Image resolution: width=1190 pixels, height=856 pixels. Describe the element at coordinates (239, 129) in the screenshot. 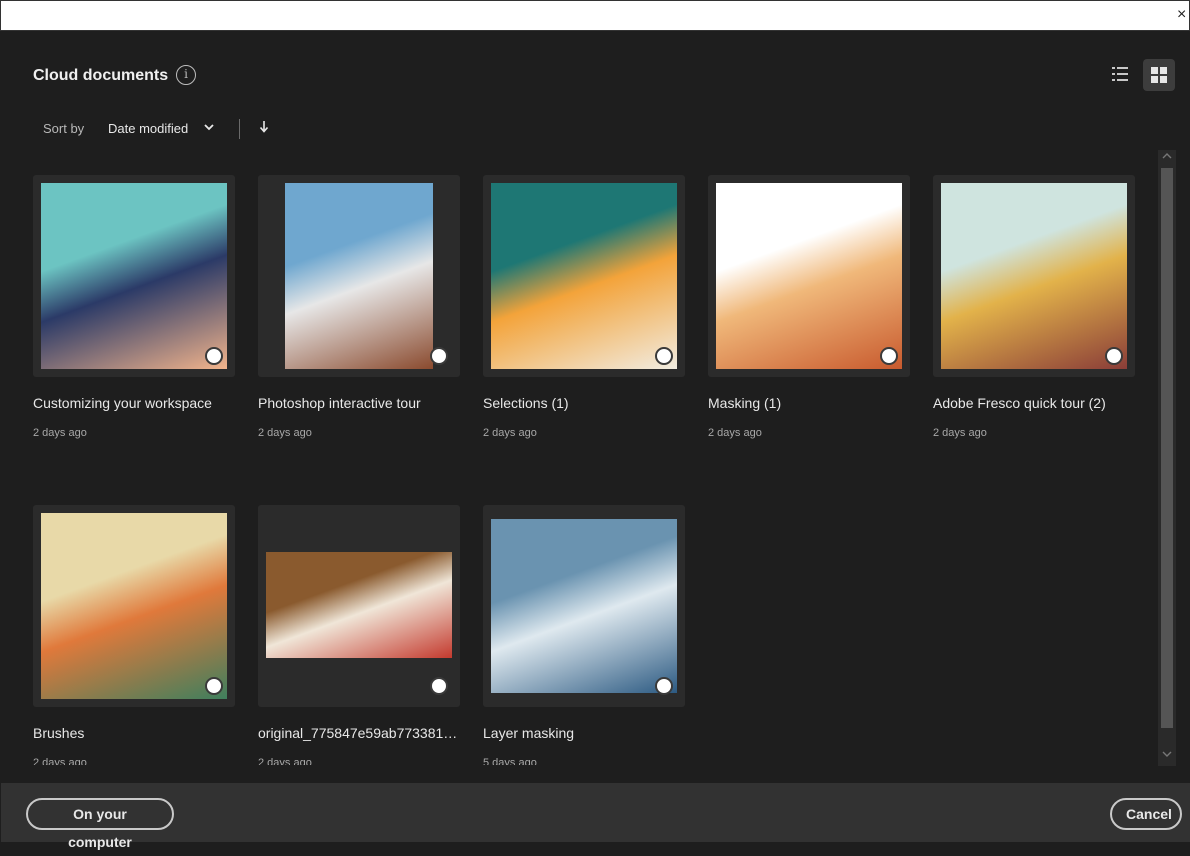

I see `divider` at that location.